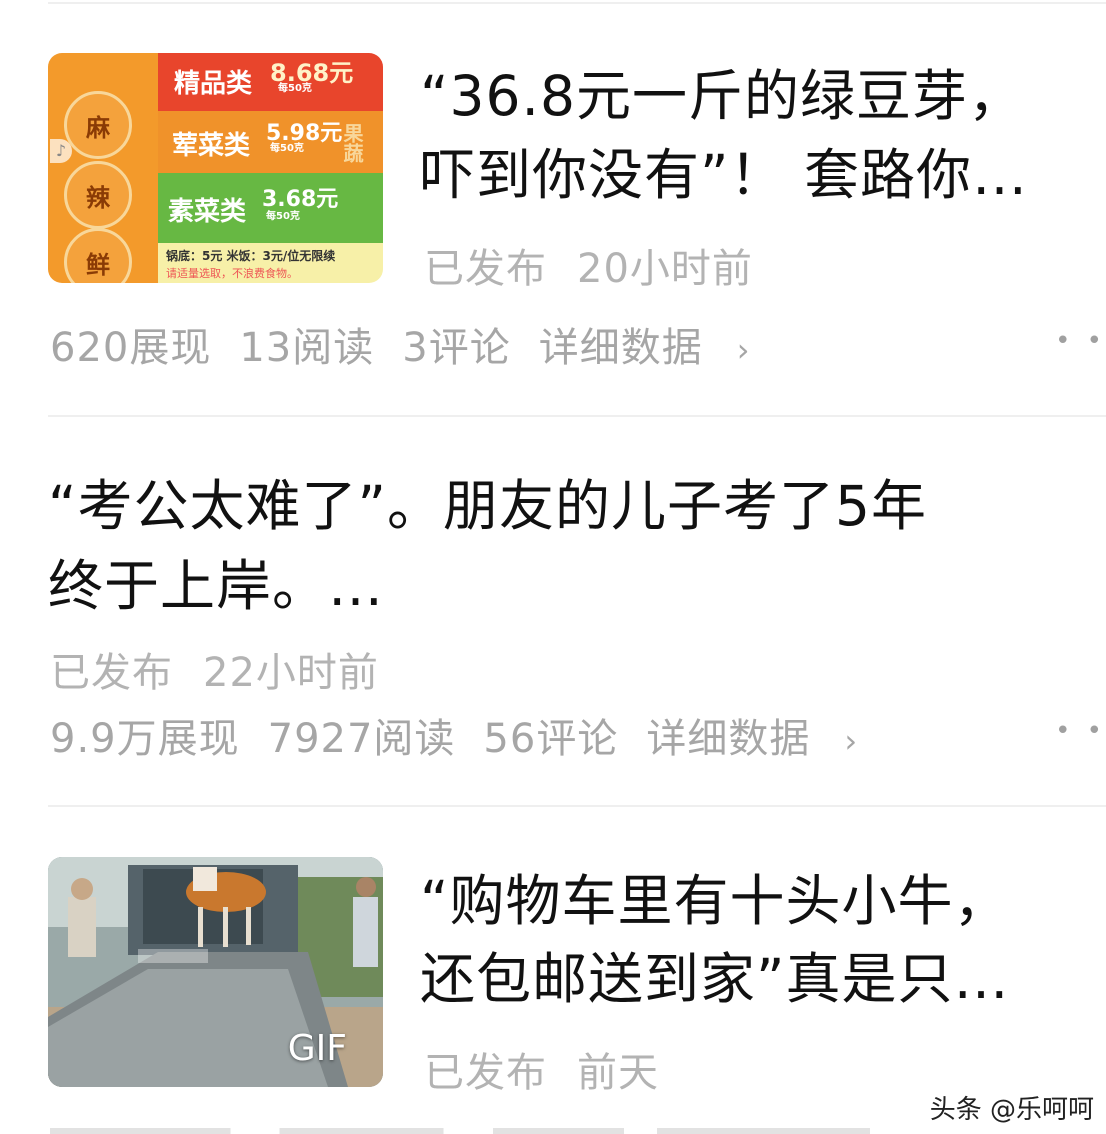 The image size is (1106, 1134). I want to click on publish-time: 22小时前, so click(291, 673).